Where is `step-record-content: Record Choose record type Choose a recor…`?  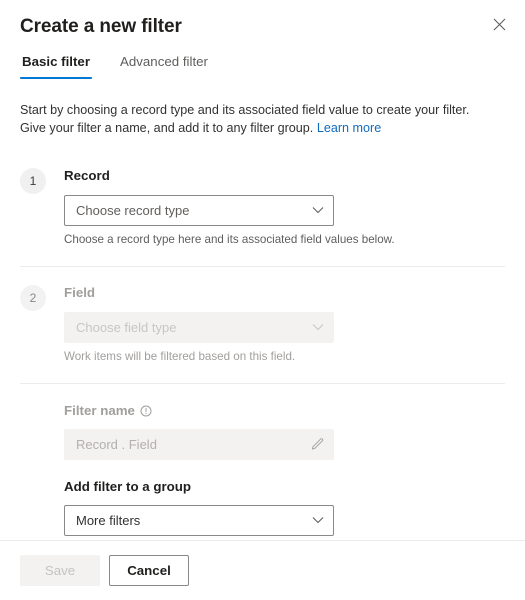 step-record-content: Record Choose record type Choose a recor… is located at coordinates (284, 207).